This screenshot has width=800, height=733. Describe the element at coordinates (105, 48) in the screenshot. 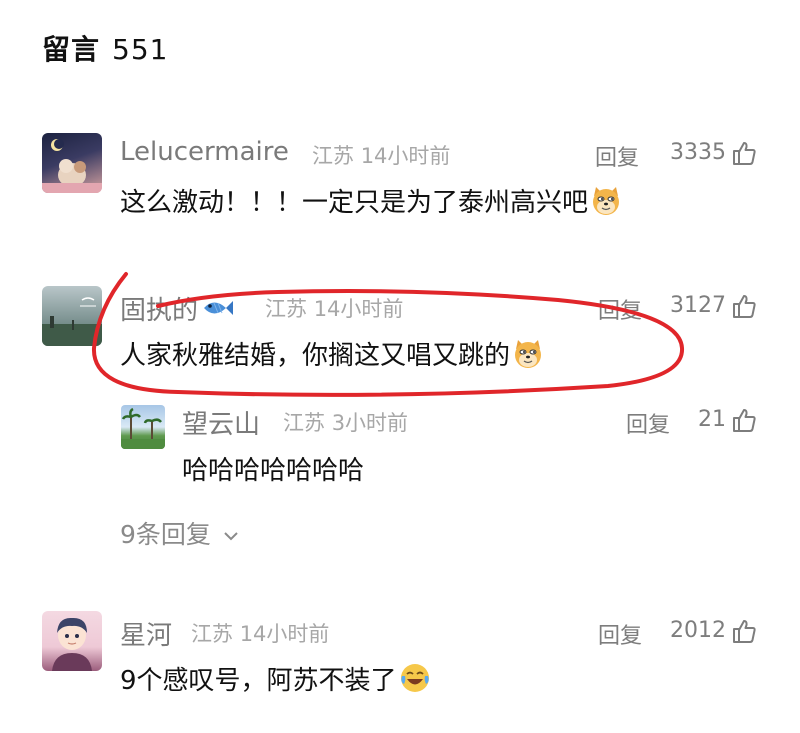

I see `page-title: 留言 551` at that location.